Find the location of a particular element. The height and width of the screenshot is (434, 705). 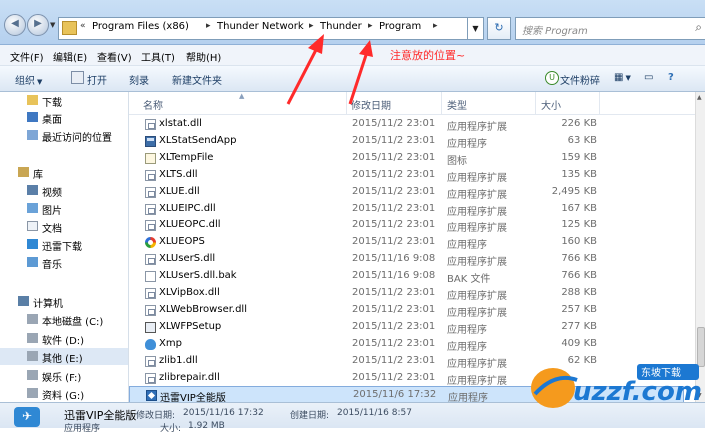

menu-edit: 编辑(E) is located at coordinates (70, 56).